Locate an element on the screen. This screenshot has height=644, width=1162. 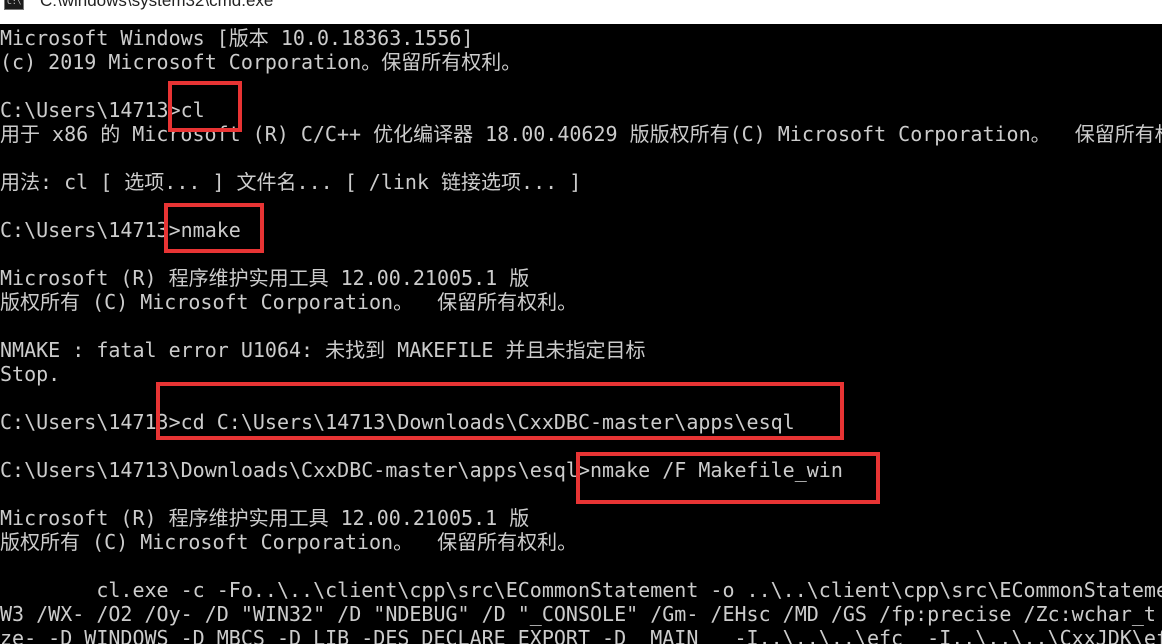
window-titlebar: C:\ C:\windows\system32\cmd.exe is located at coordinates (581, 12).